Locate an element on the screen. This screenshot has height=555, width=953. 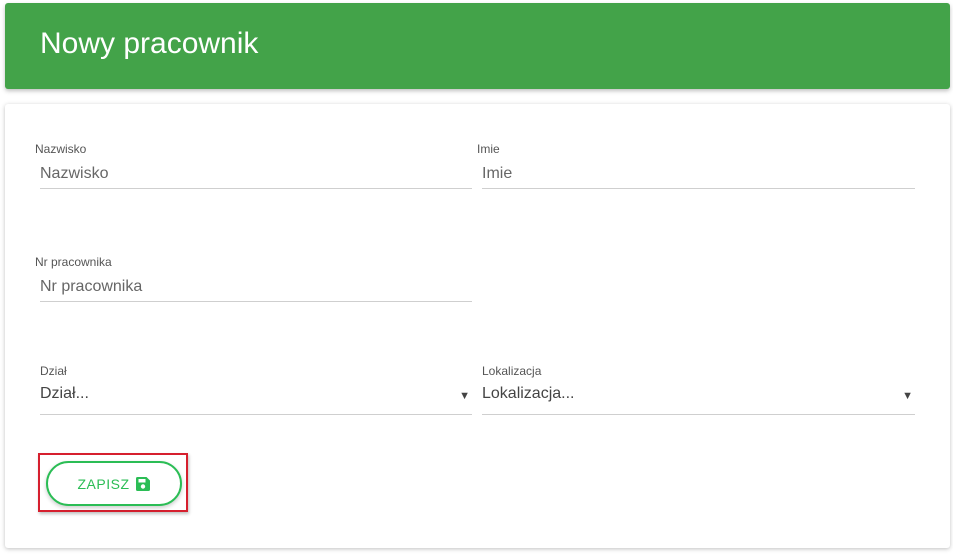
page-title: Nowy pracownik is located at coordinates (149, 43).